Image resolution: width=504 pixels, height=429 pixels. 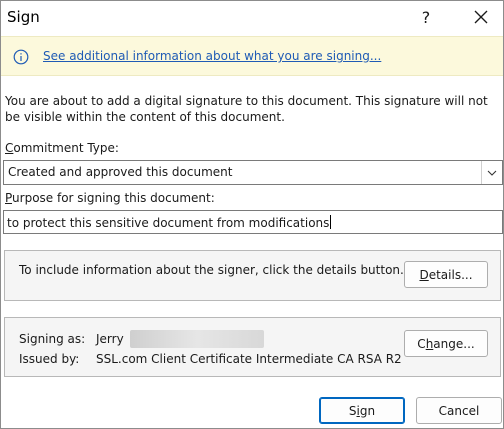 What do you see at coordinates (49, 359) in the screenshot?
I see `issued-by-label: Issued by:` at bounding box center [49, 359].